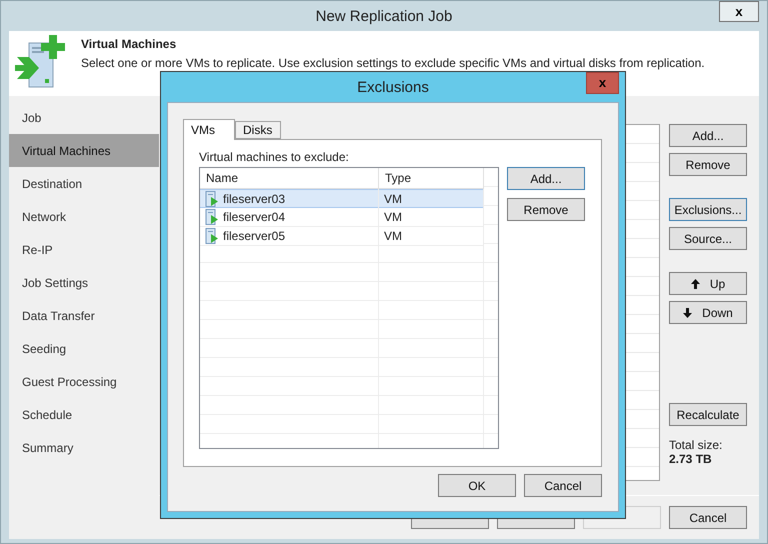 The image size is (768, 544). Describe the element at coordinates (254, 217) in the screenshot. I see `vm-name: fileserver04` at that location.